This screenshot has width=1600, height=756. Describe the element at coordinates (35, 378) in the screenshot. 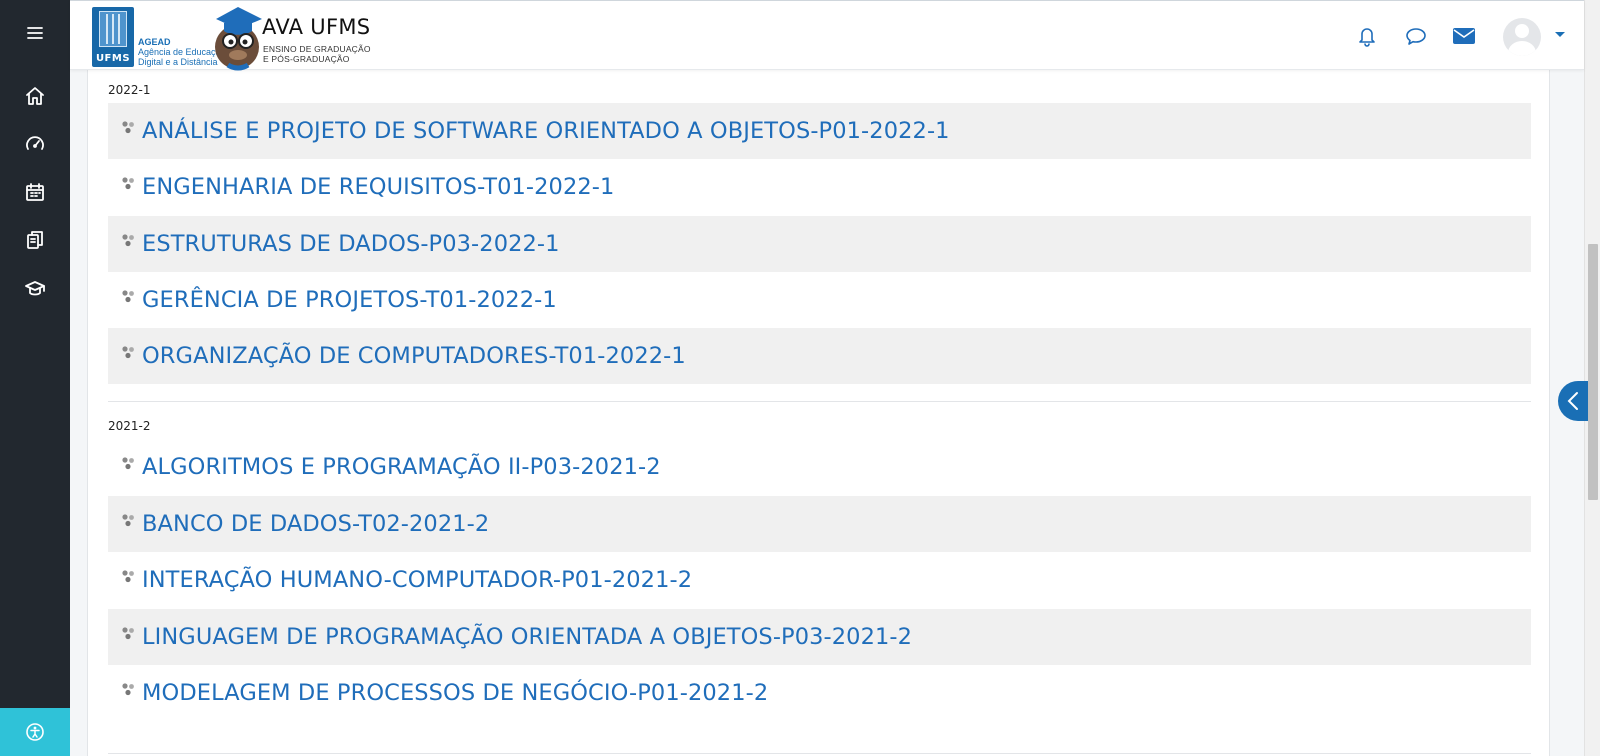

I see `left-sidebar` at that location.